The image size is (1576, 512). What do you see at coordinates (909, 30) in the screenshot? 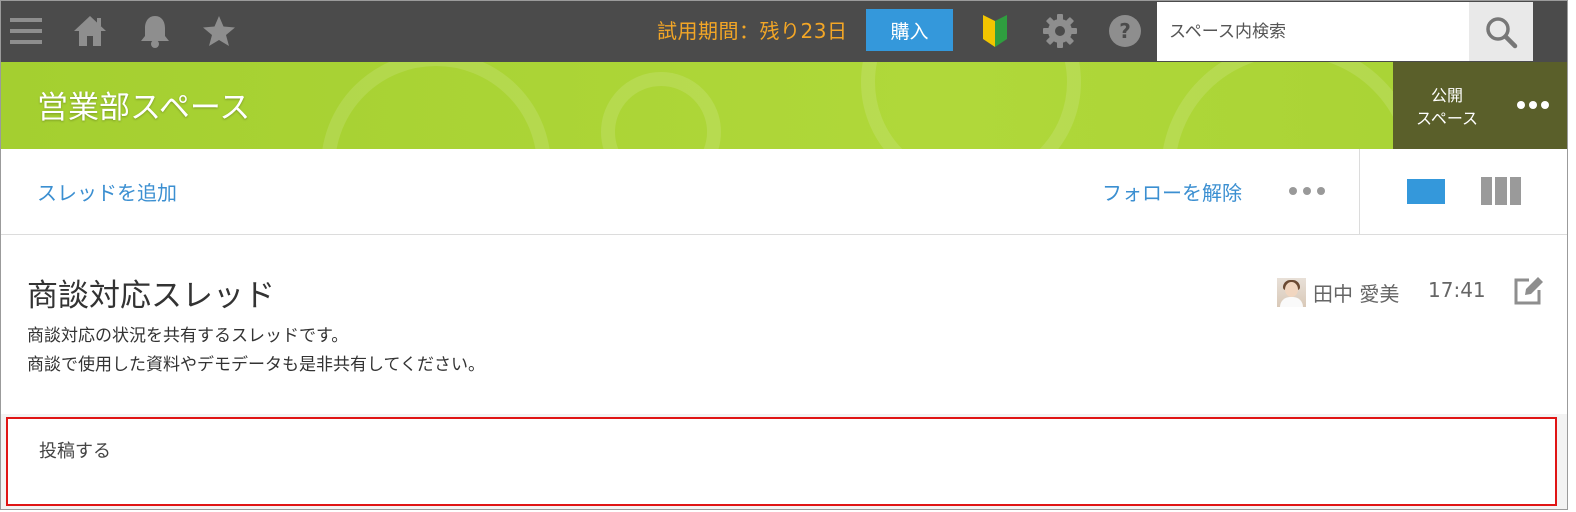
I see `buy-button: 購入` at bounding box center [909, 30].